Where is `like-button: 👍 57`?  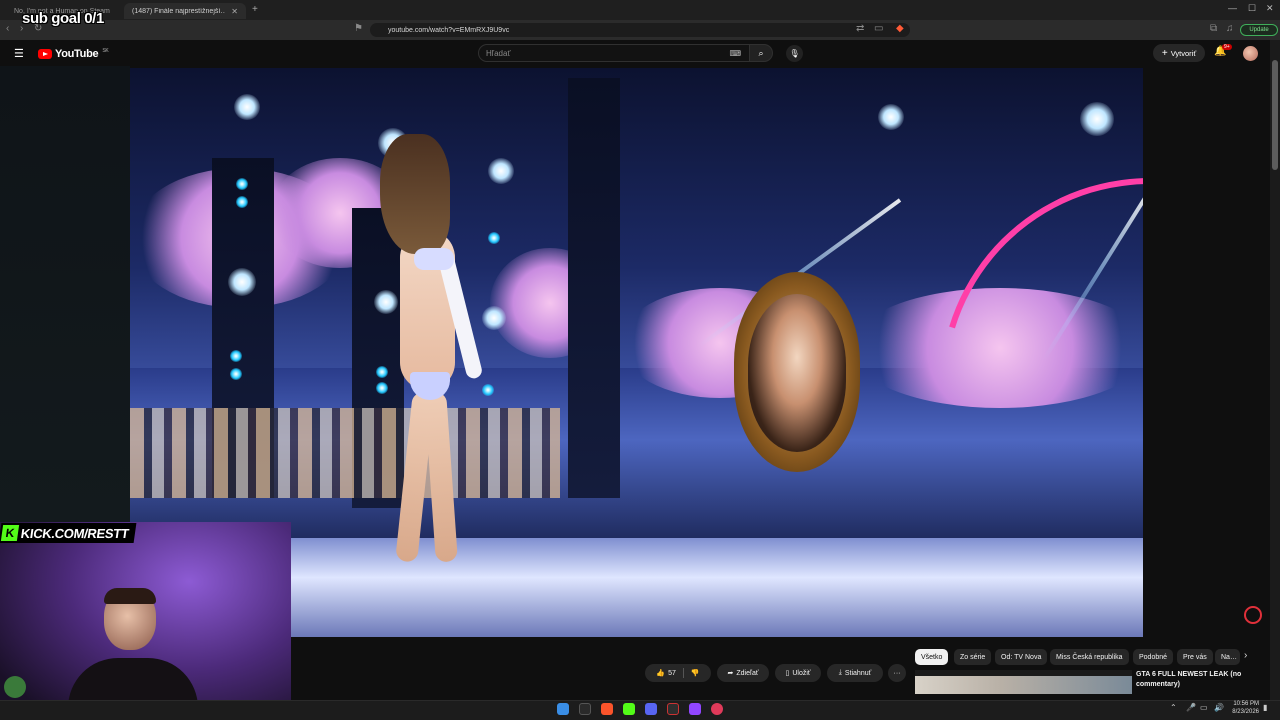
like-button: 👍 57 is located at coordinates (666, 673).